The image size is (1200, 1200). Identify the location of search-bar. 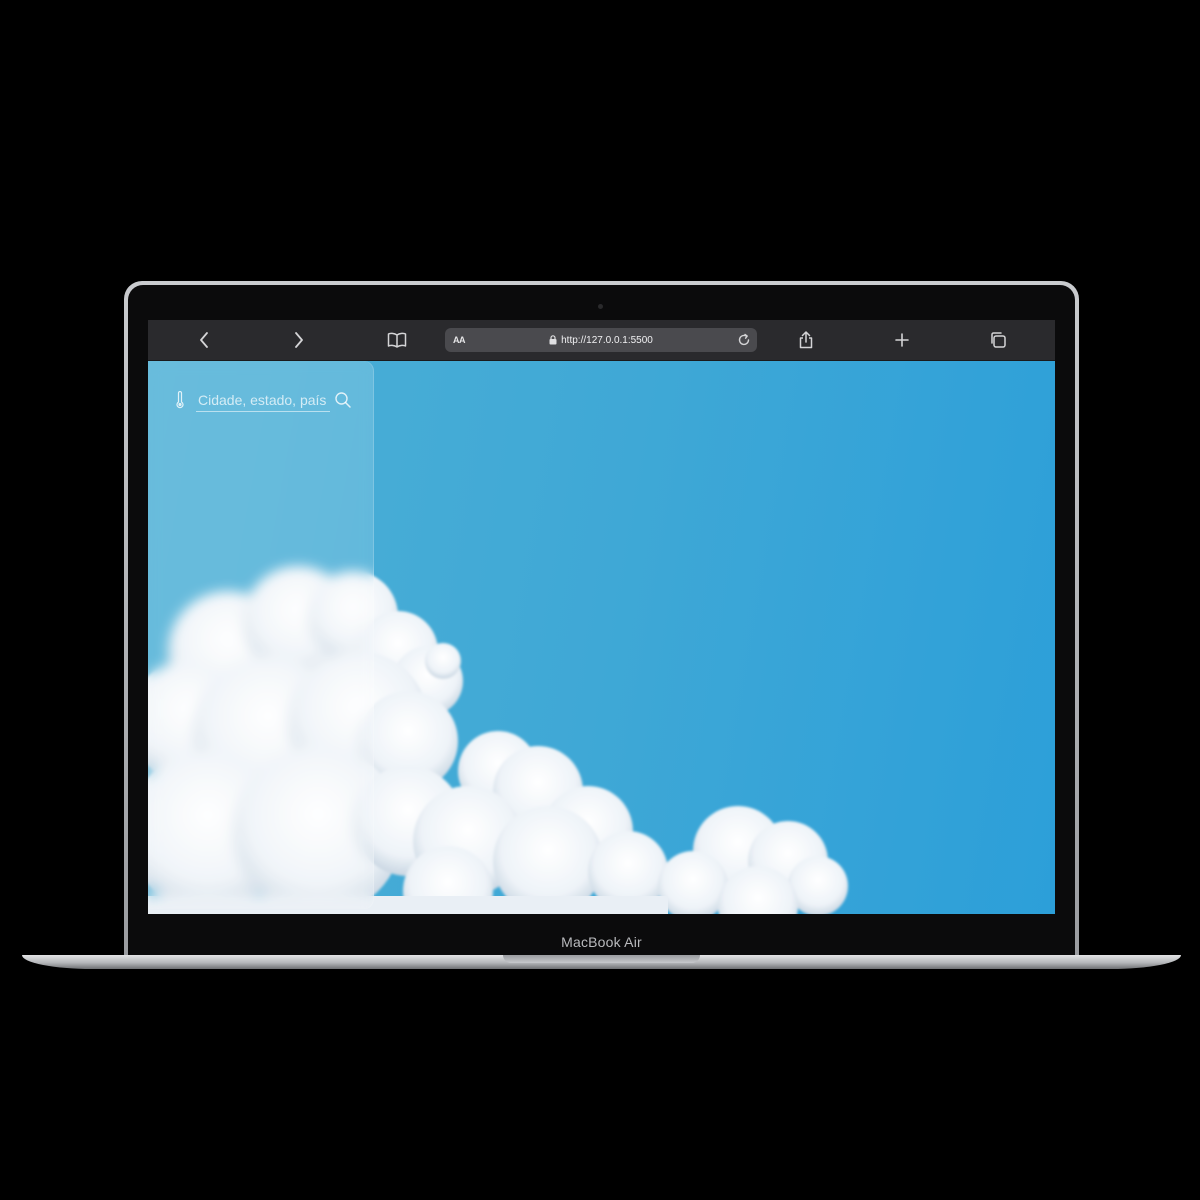
(262, 401).